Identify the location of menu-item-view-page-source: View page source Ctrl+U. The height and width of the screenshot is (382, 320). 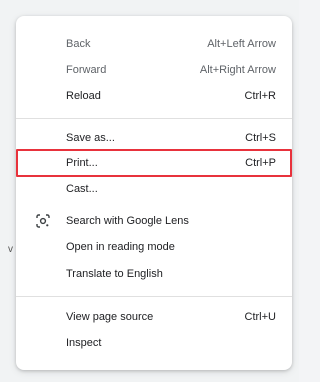
(154, 317).